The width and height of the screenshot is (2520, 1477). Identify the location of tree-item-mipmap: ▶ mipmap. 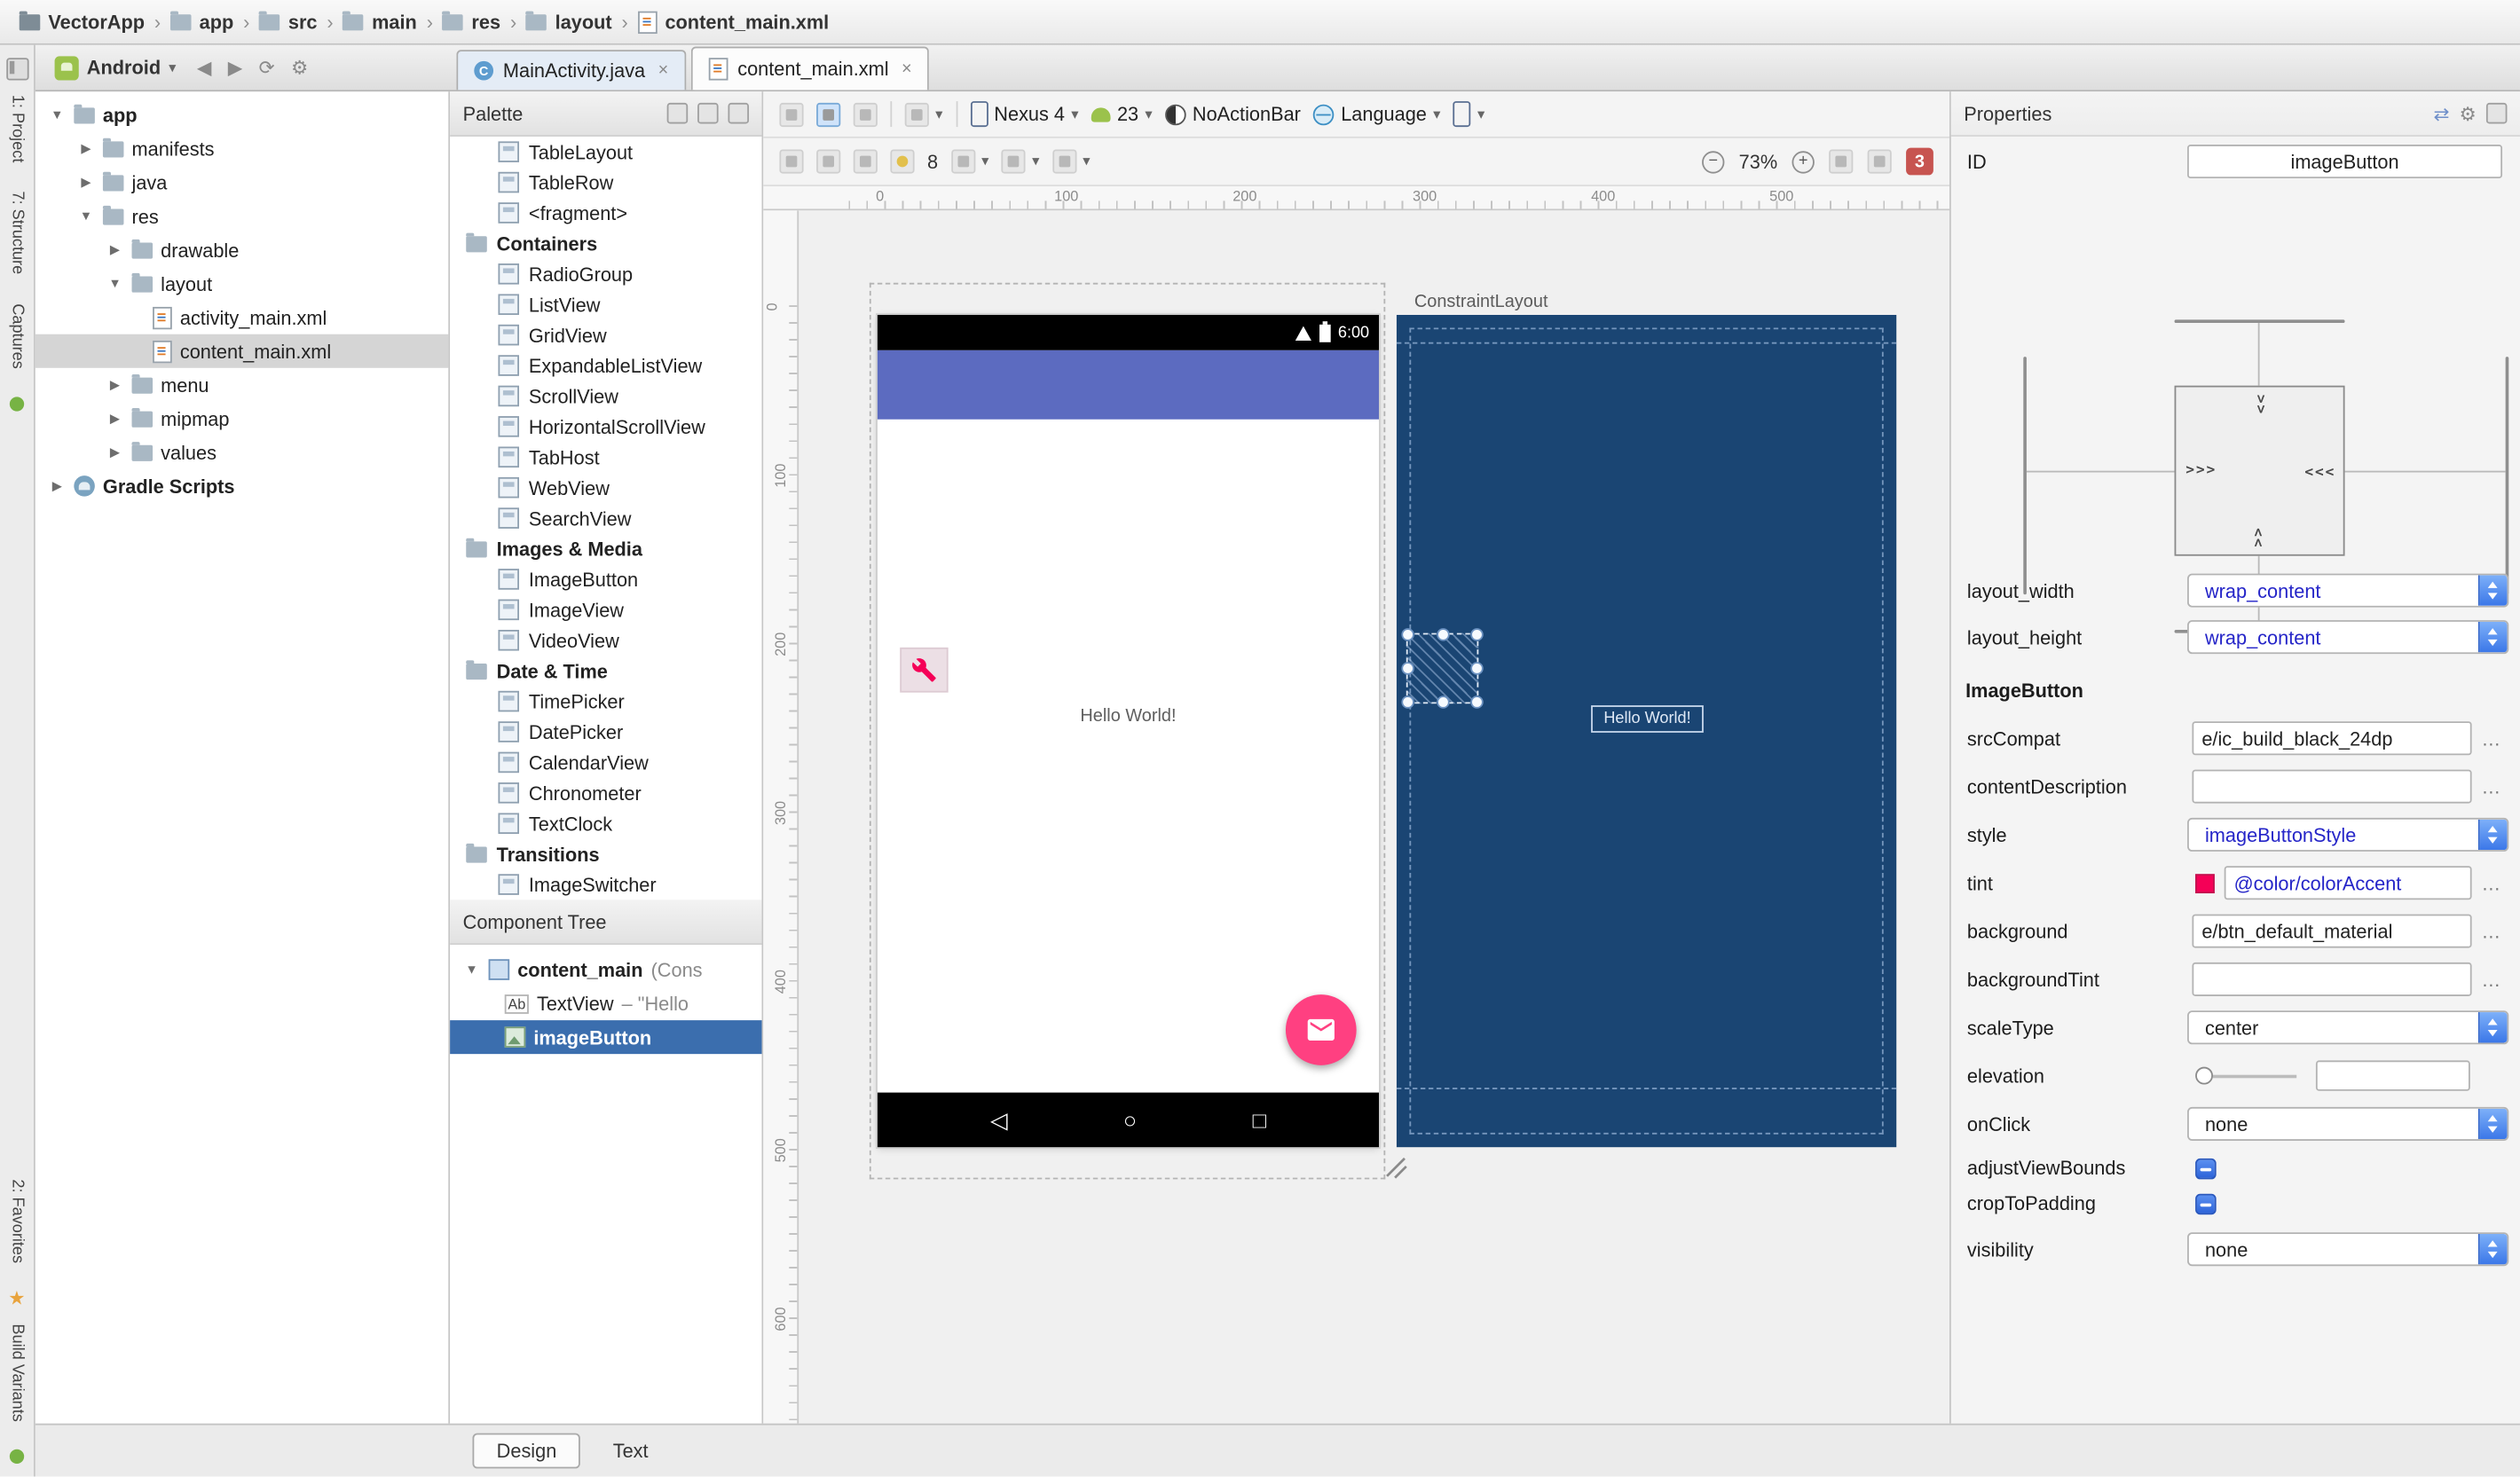
(242, 419).